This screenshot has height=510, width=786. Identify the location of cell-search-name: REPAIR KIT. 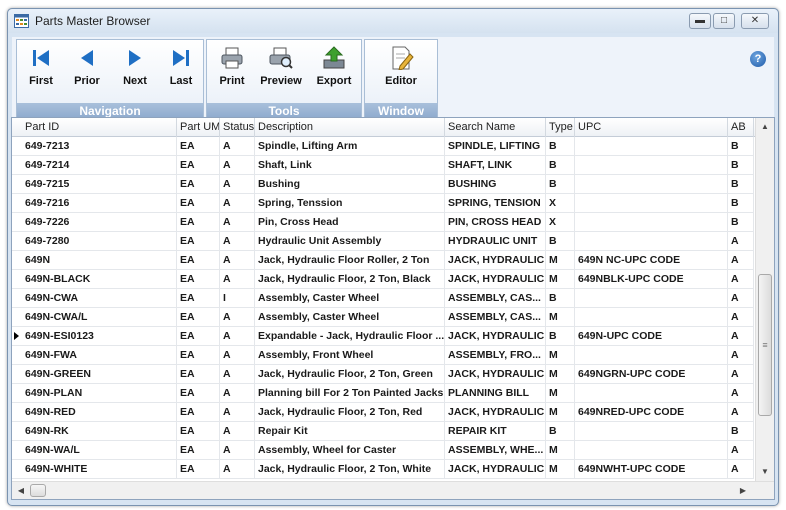
(495, 431).